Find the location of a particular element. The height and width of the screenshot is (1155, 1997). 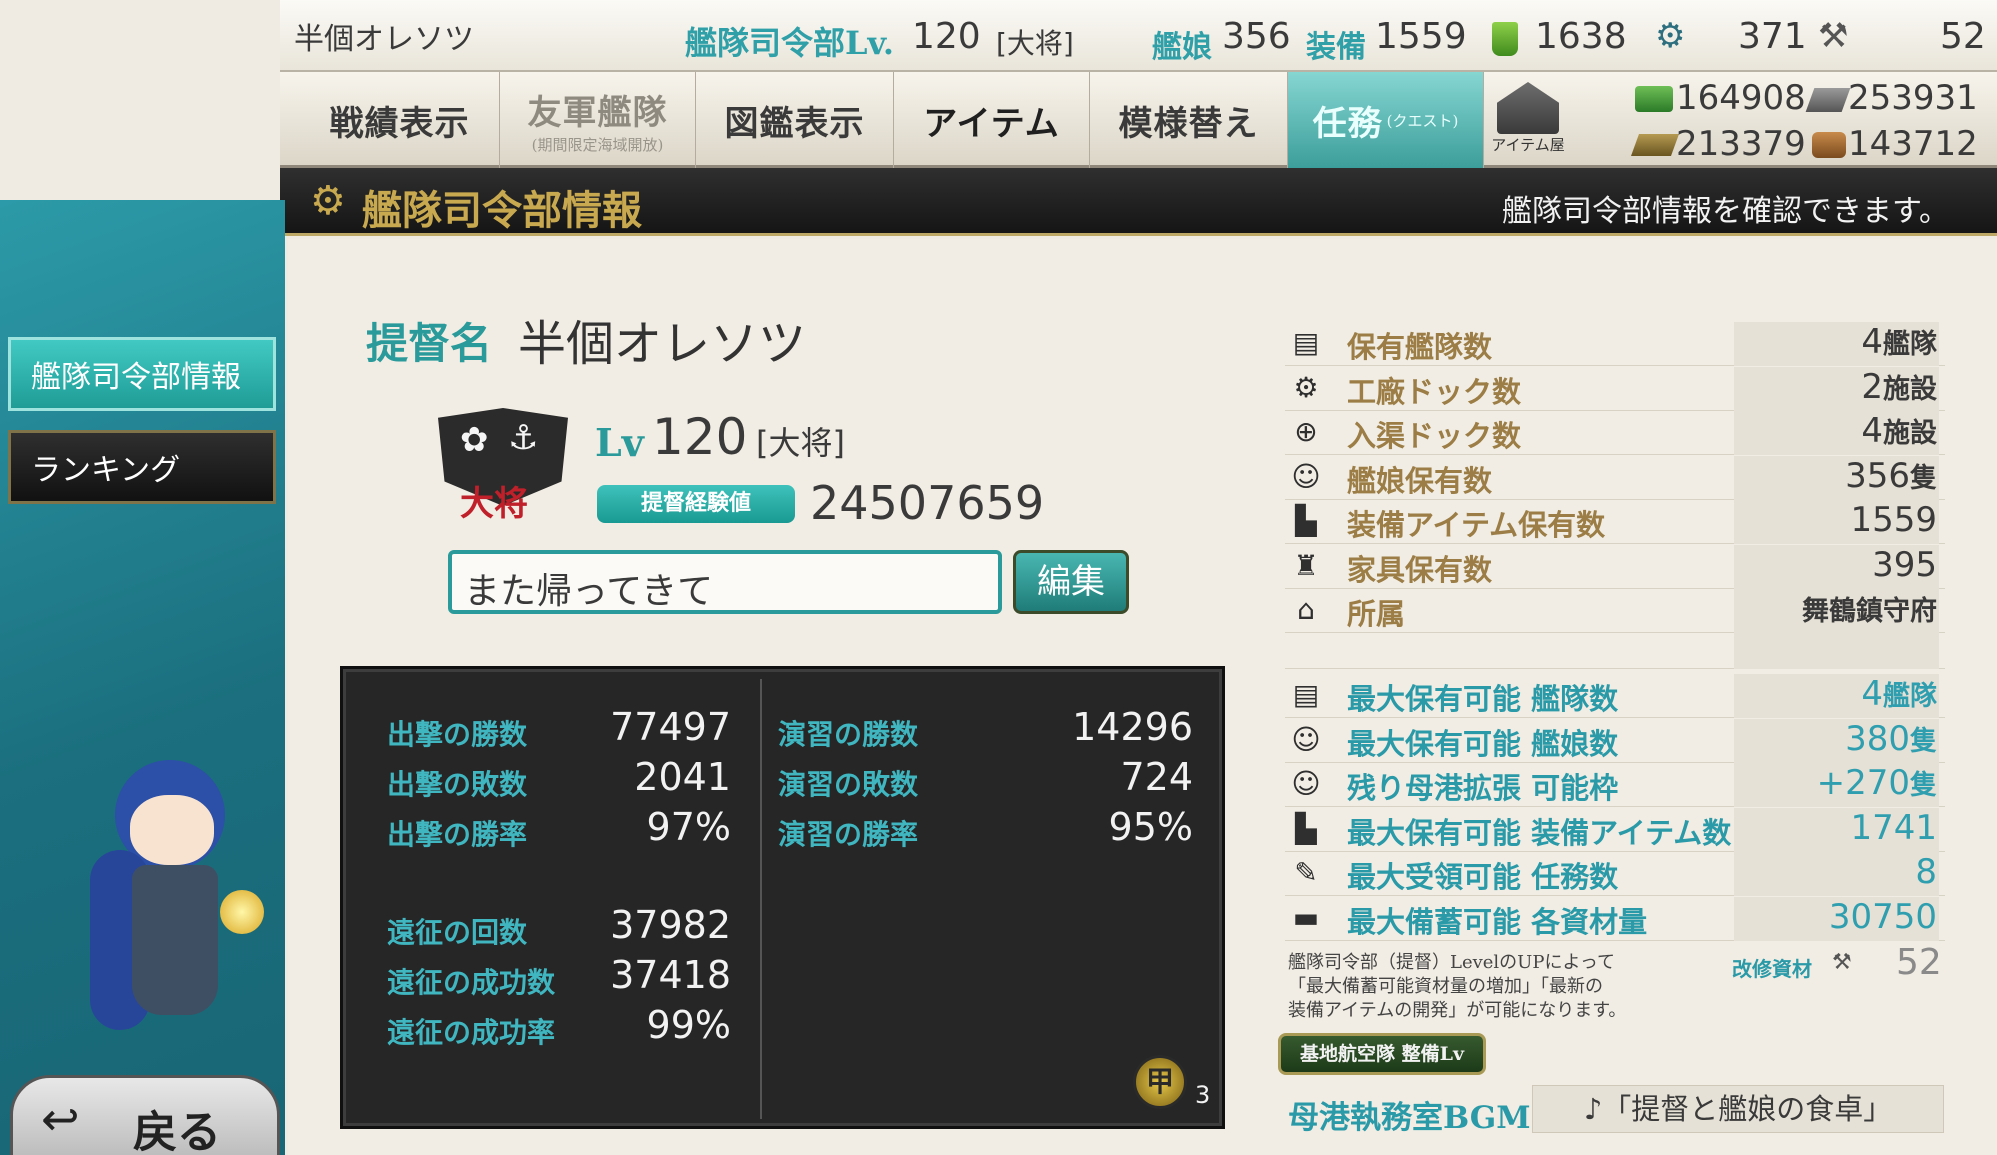

equipment-icon: ▙ is located at coordinates (1306, 828).